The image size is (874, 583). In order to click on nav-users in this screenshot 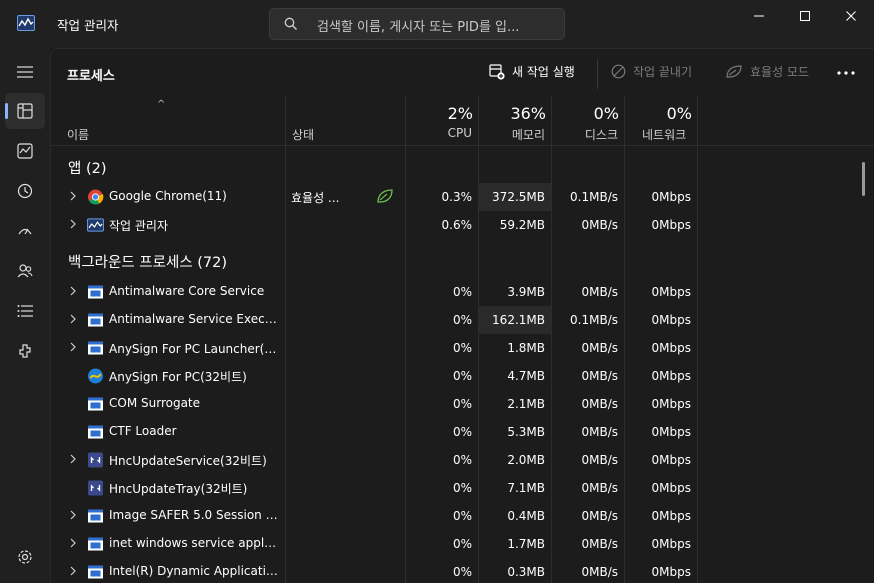, I will do `click(25, 271)`.